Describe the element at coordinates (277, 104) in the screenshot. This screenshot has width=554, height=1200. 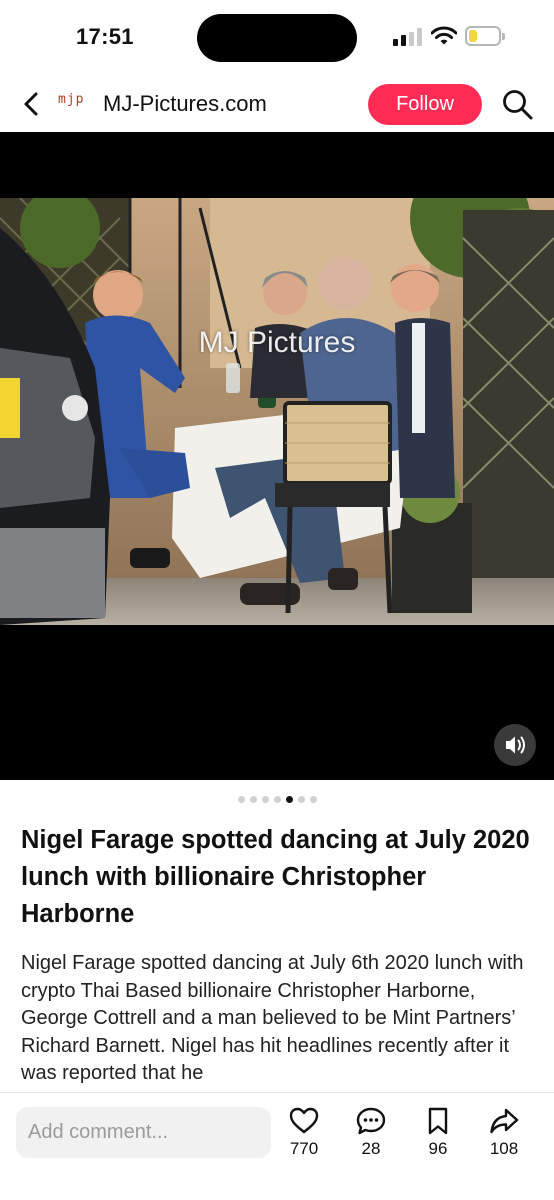
I see `header: mjp MJ-Pictures.com Follow` at that location.